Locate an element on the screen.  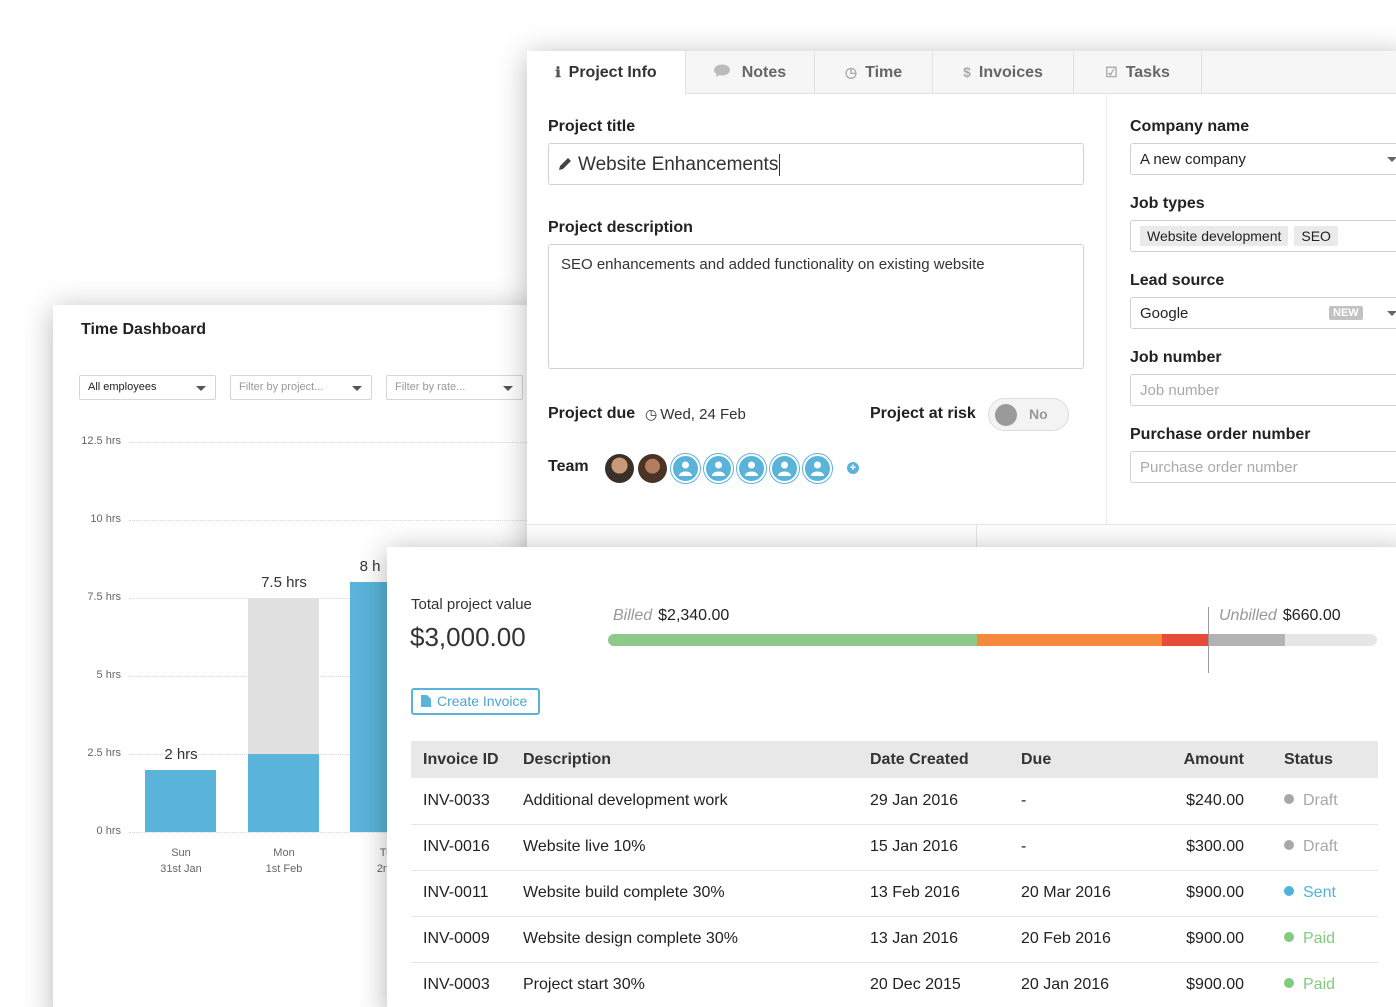
x-axis-date: 1st Feb is located at coordinates (284, 869).